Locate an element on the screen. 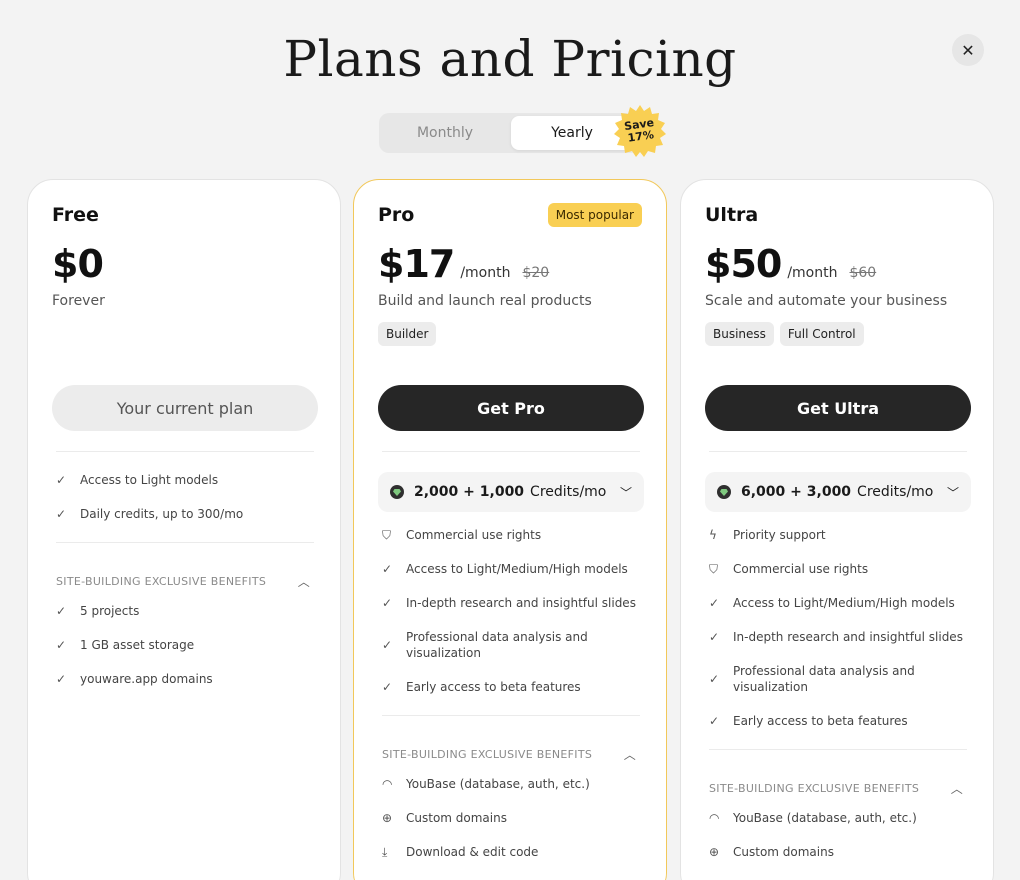 Image resolution: width=1020 pixels, height=880 pixels. plan-tags: Builder is located at coordinates (407, 334).